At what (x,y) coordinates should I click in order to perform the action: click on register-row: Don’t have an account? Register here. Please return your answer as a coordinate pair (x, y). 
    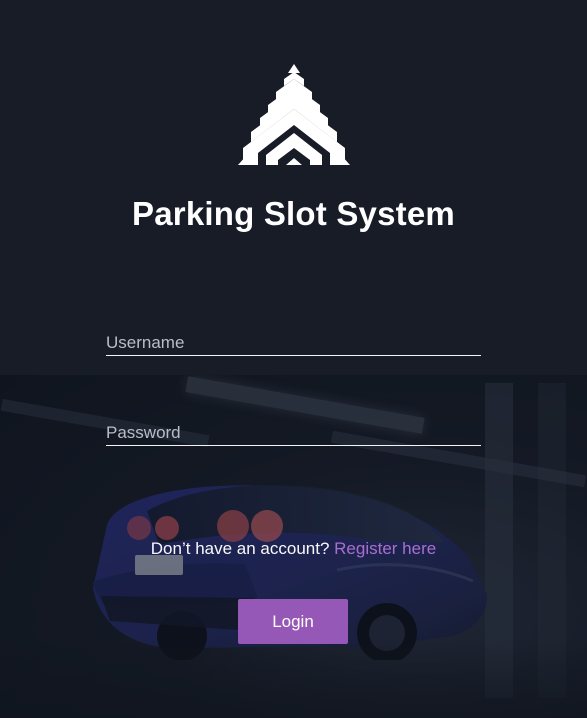
    Looking at the image, I should click on (293, 549).